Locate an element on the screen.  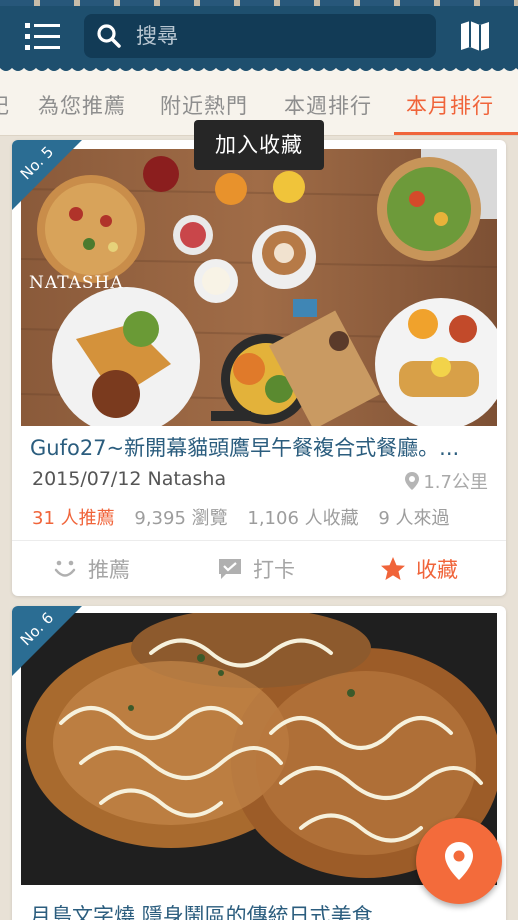
active-tab-indicator is located at coordinates (456, 133).